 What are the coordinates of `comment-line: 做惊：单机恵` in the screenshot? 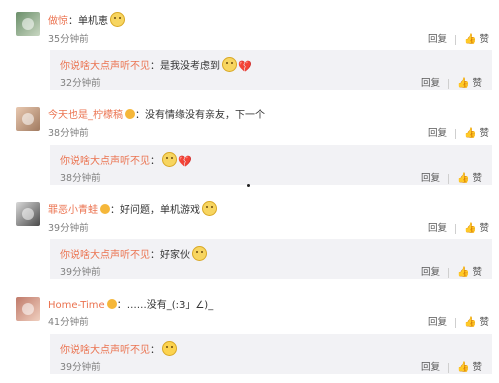 It's located at (86, 19).